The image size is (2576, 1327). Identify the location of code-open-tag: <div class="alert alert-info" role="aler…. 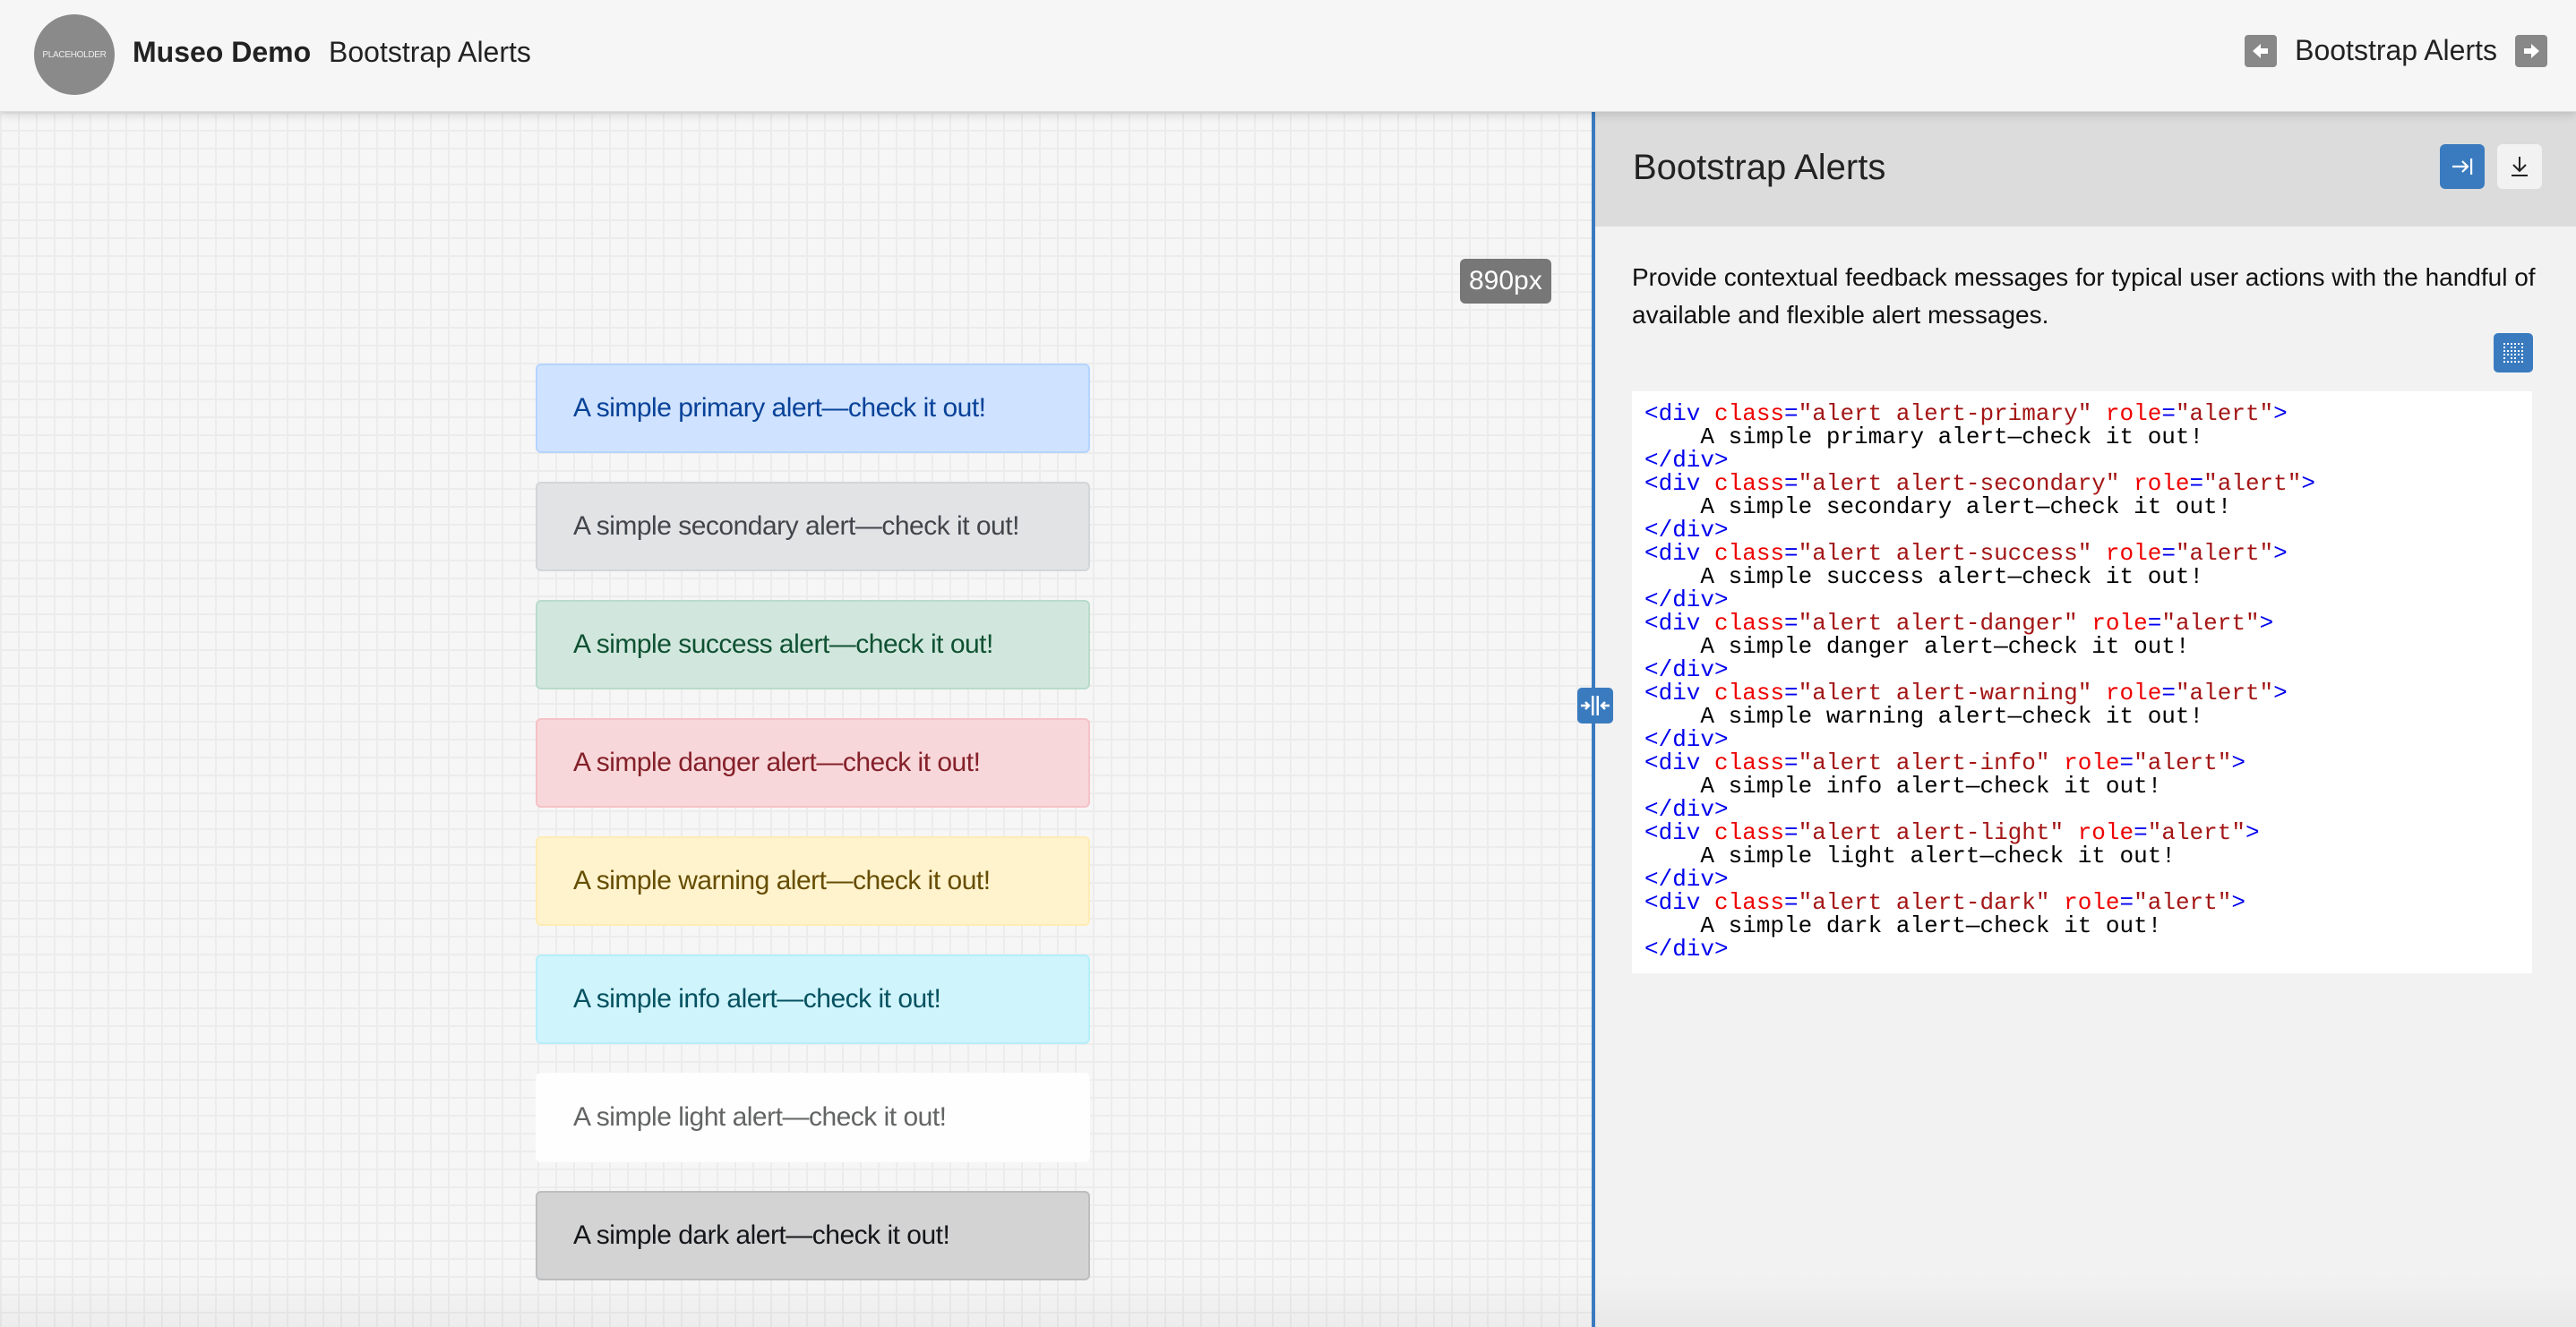
(2082, 763).